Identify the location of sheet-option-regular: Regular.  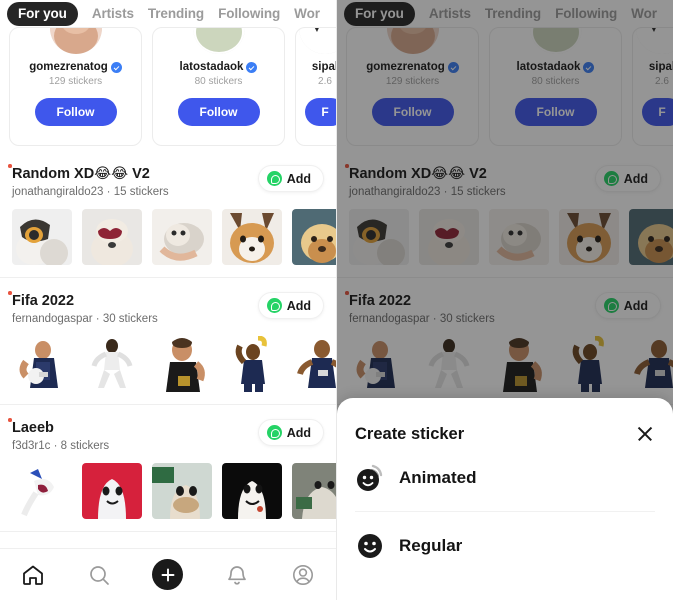
(505, 546).